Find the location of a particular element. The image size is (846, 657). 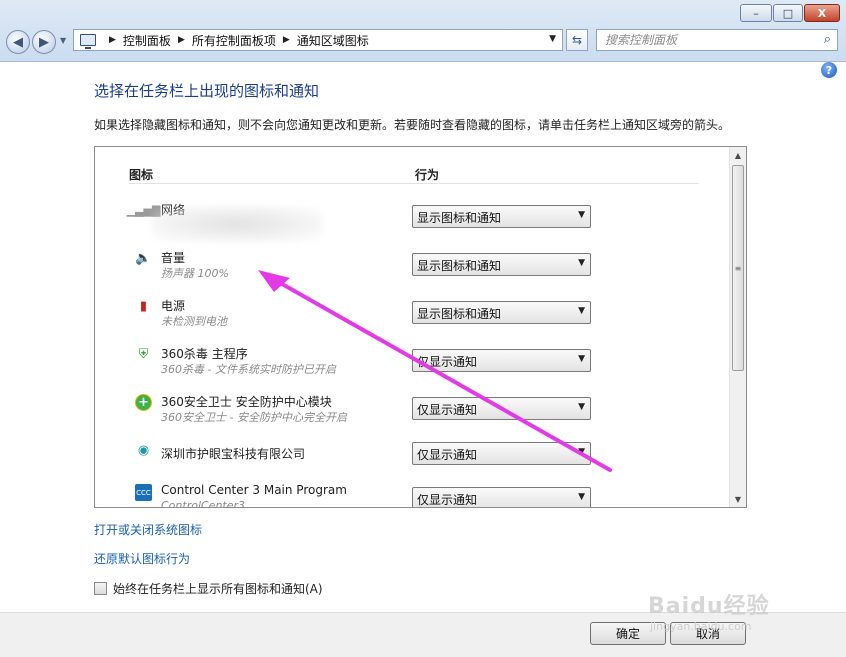

breadcrumb: ▶ 控制面板 ▶ 所有控制面板项 ▶ 通知区域图标 is located at coordinates (235, 40).